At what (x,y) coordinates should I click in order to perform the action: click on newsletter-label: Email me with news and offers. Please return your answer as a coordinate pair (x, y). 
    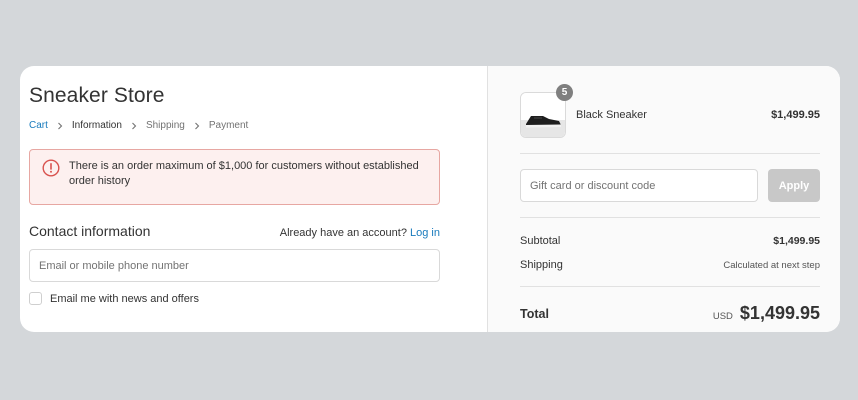
    Looking at the image, I should click on (124, 298).